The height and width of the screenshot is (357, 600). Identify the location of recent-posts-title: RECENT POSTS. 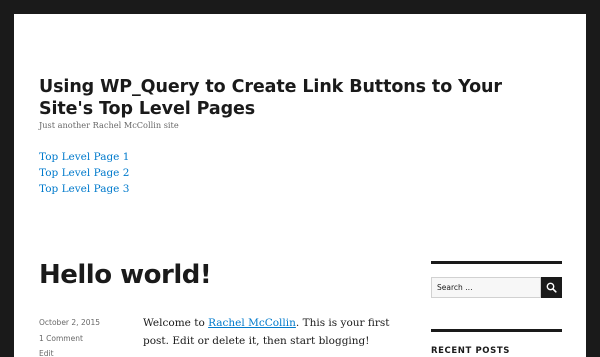
(470, 351).